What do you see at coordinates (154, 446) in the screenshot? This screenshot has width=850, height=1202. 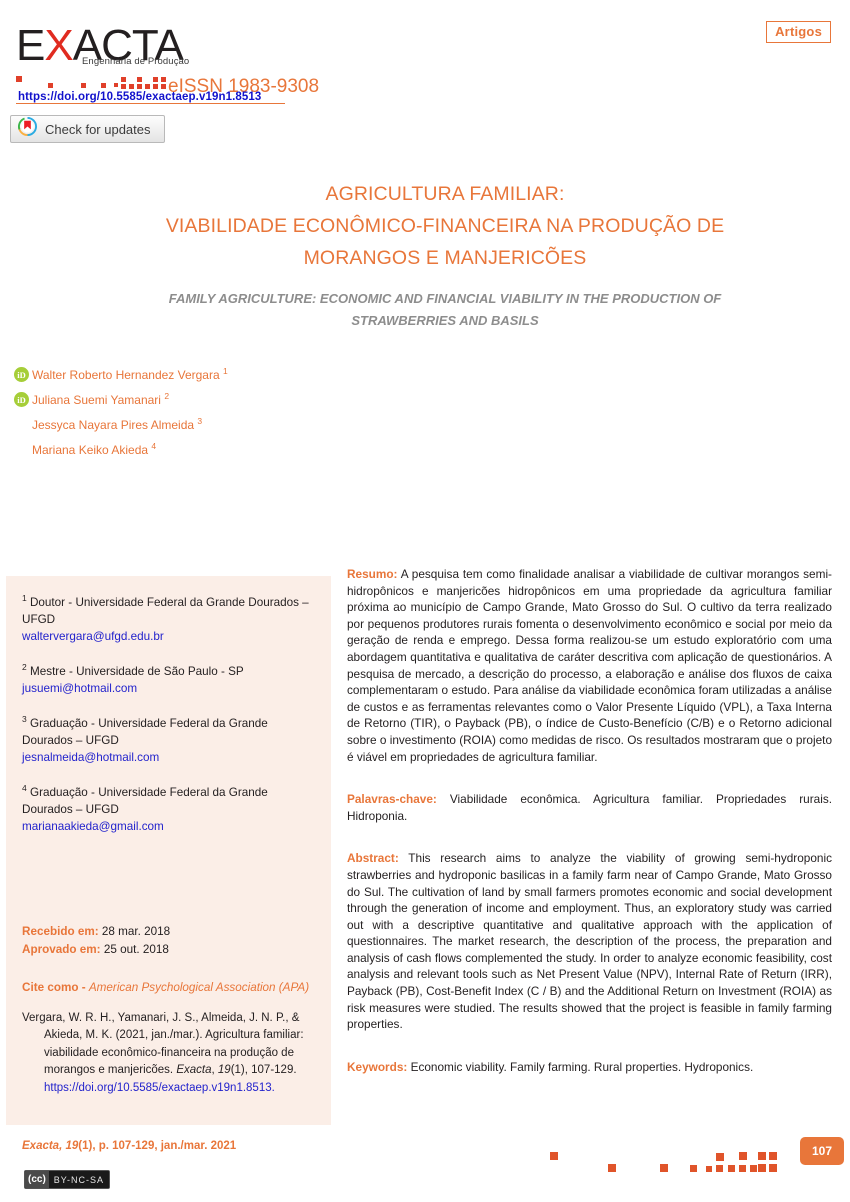 I see `author-affiliation-marker: 4` at bounding box center [154, 446].